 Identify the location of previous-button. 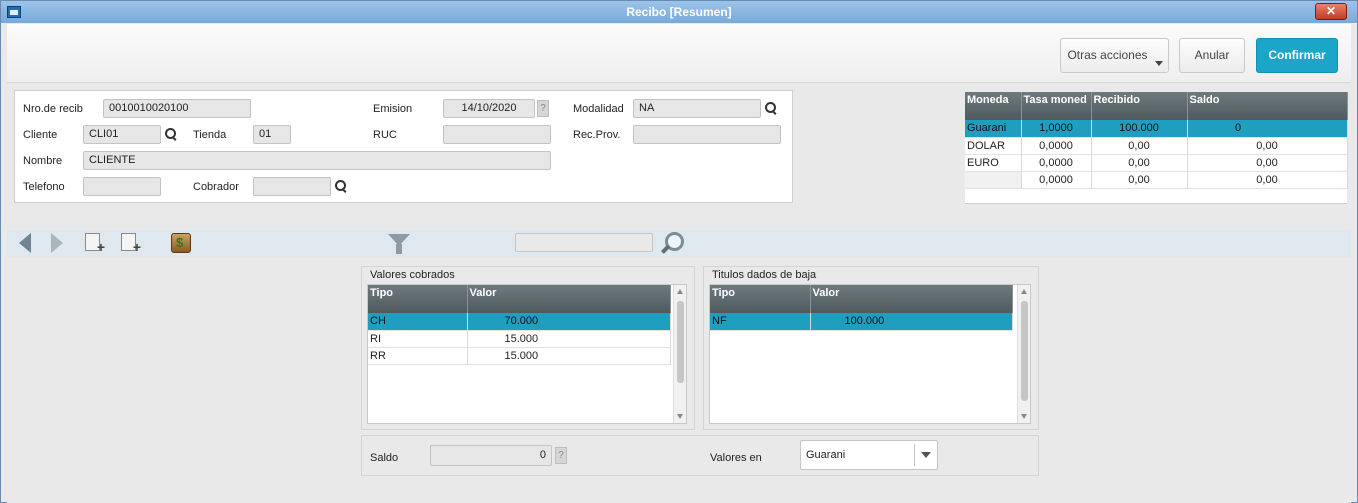
(29, 243).